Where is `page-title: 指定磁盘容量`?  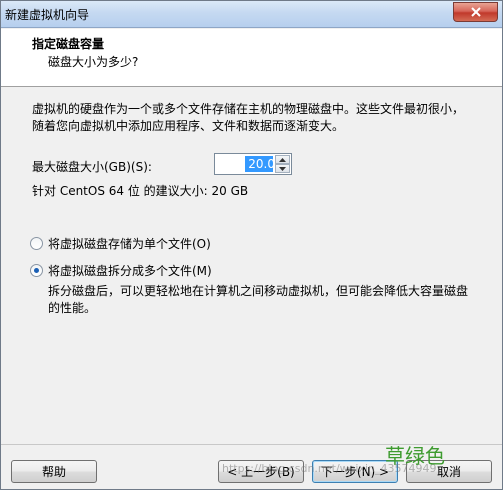
page-title: 指定磁盘容量 is located at coordinates (68, 44).